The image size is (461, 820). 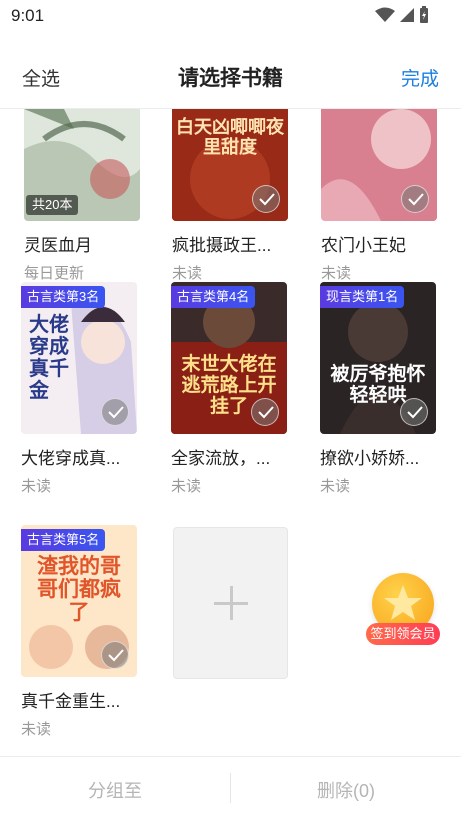 What do you see at coordinates (362, 297) in the screenshot?
I see `rank-badge: 现言类第1名` at bounding box center [362, 297].